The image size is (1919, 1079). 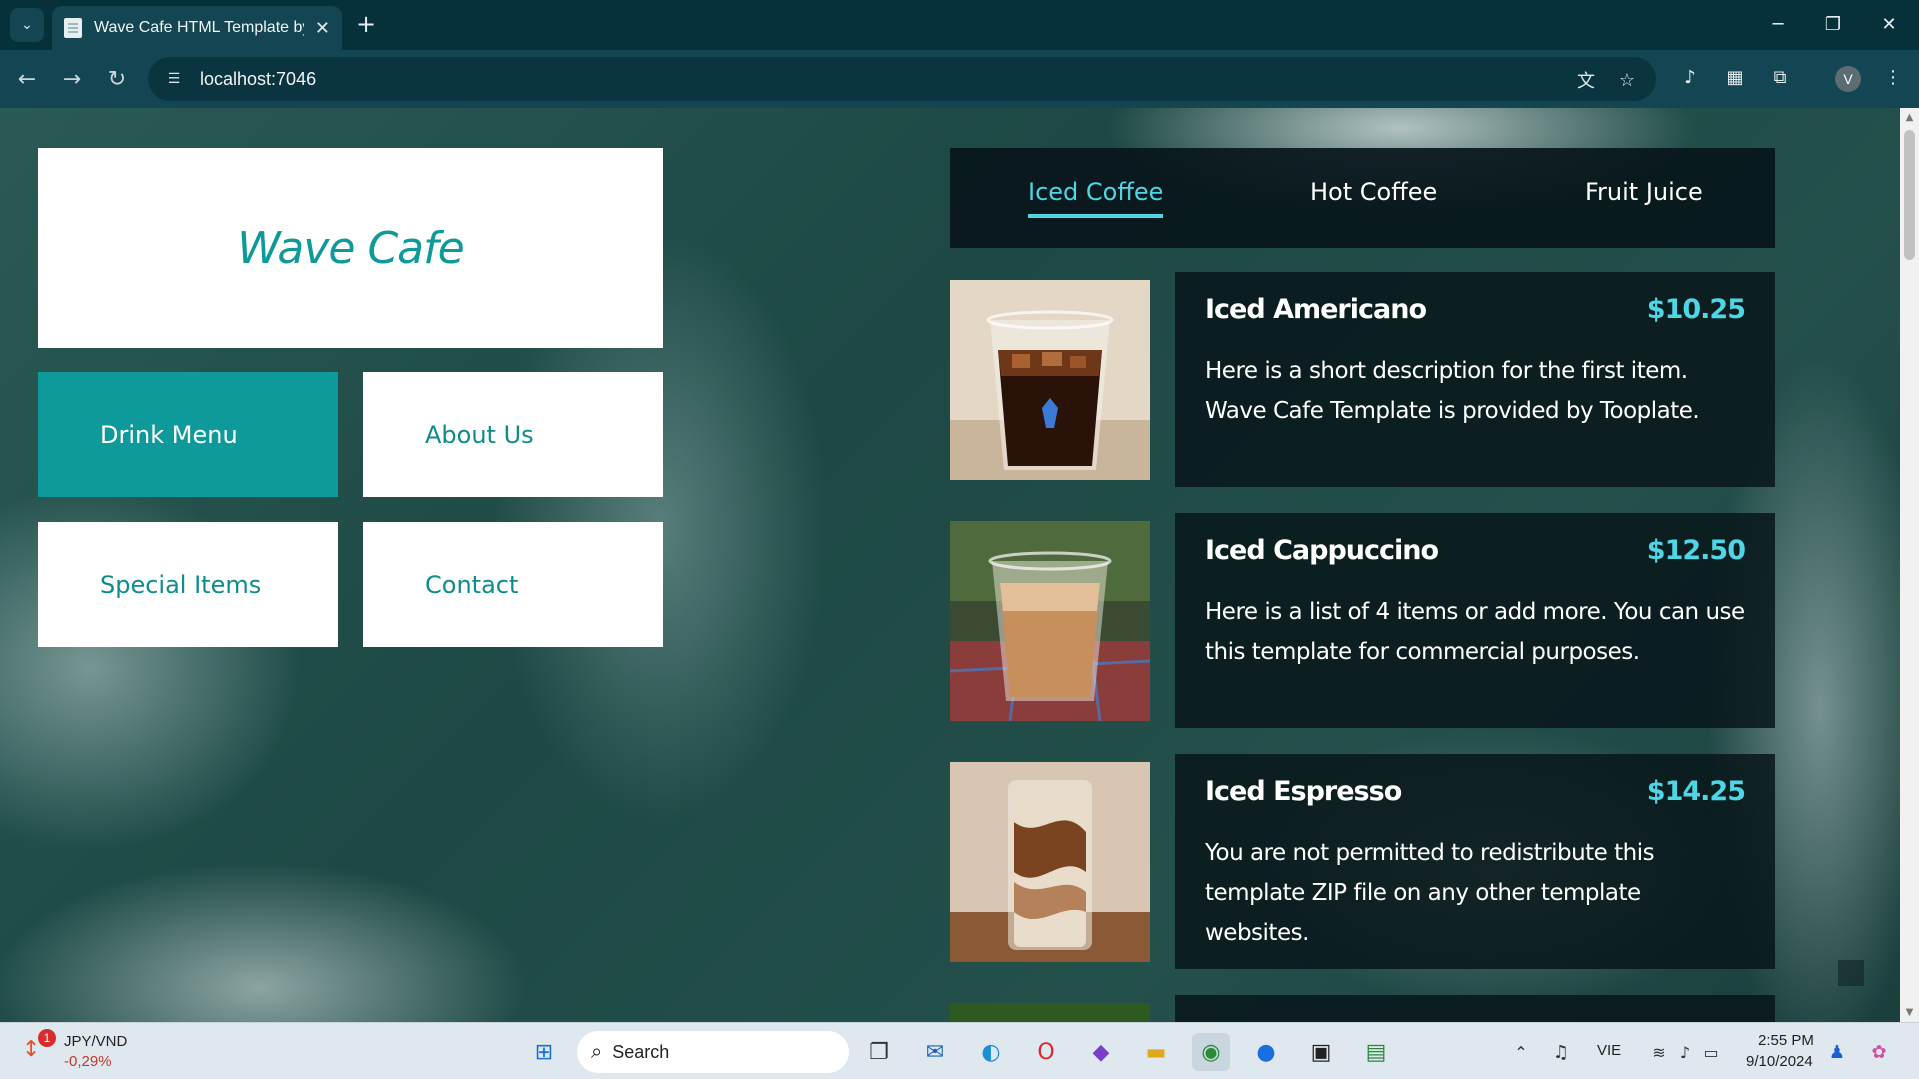 I want to click on start-windows-icon: ⊞, so click(x=544, y=1052).